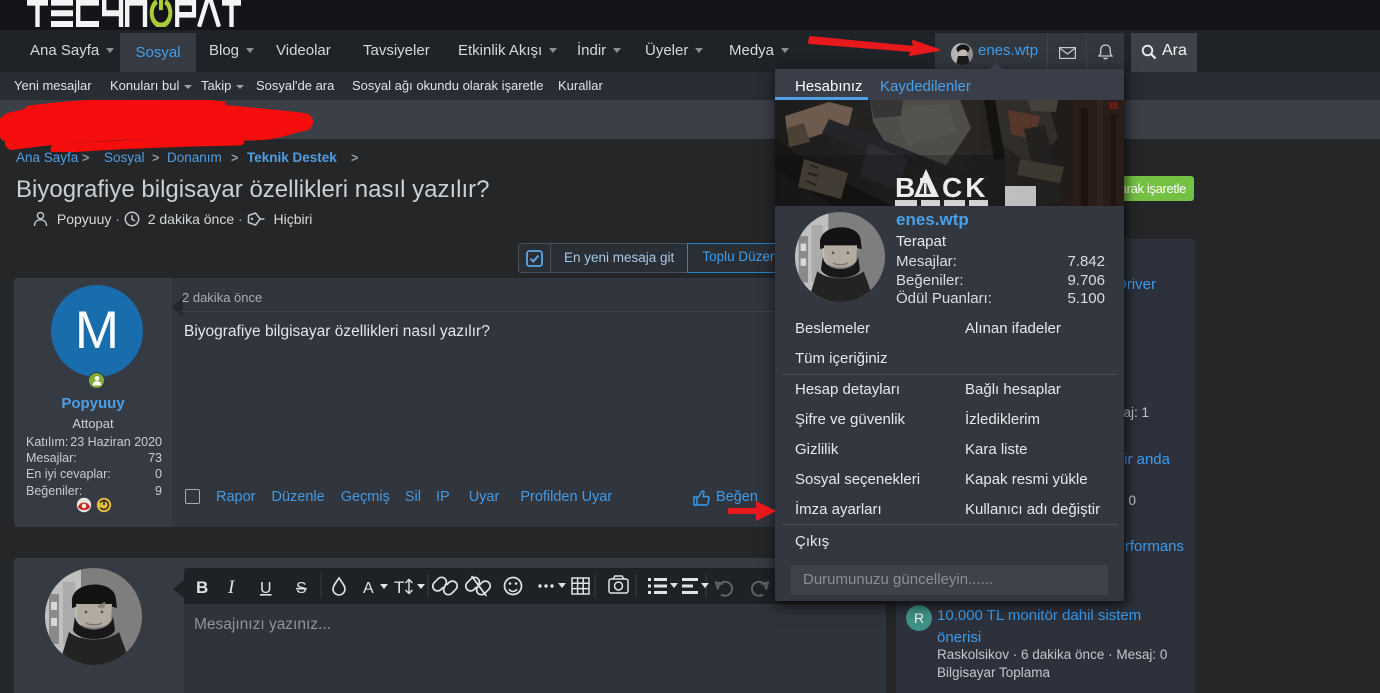  What do you see at coordinates (965, 187) in the screenshot?
I see `svg-text: CK` at bounding box center [965, 187].